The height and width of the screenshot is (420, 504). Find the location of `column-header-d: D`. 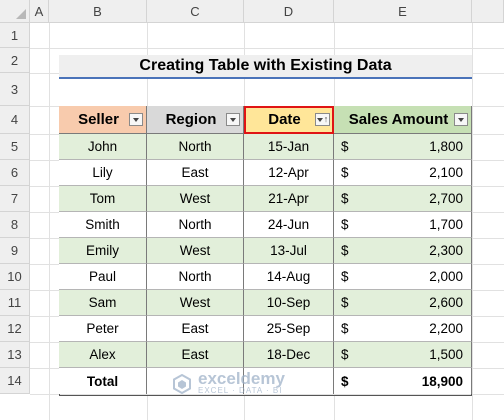

column-header-d: D is located at coordinates (289, 11).